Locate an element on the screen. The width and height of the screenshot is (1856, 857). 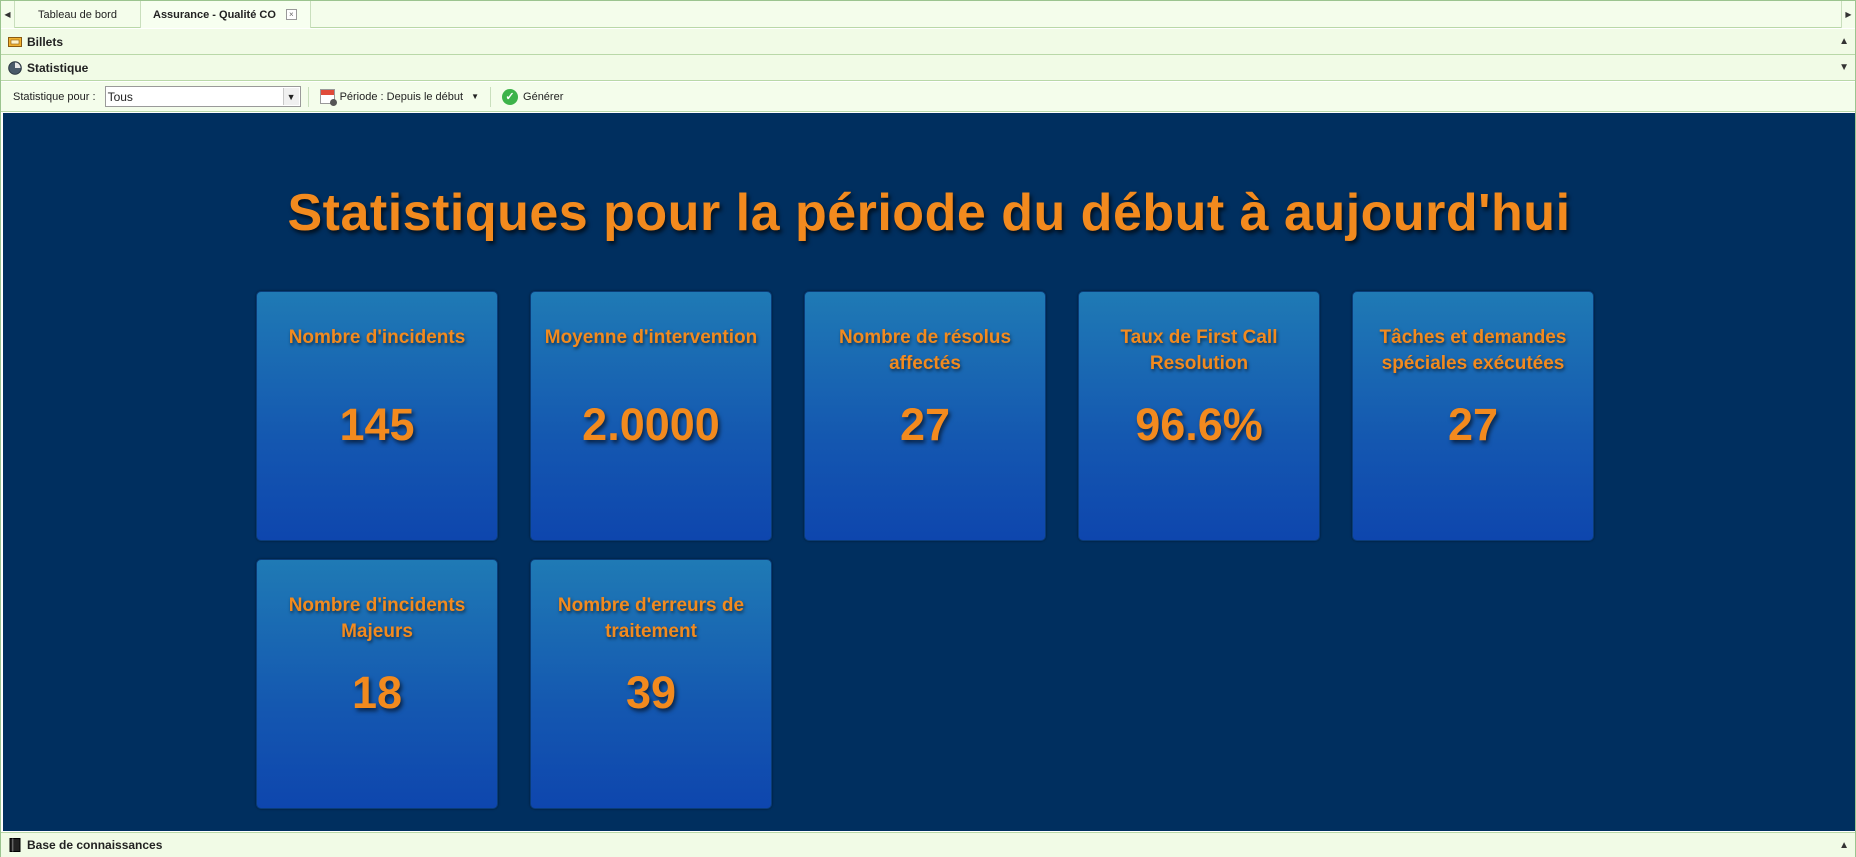
tab-label: Tableau de bord is located at coordinates (77, 14).